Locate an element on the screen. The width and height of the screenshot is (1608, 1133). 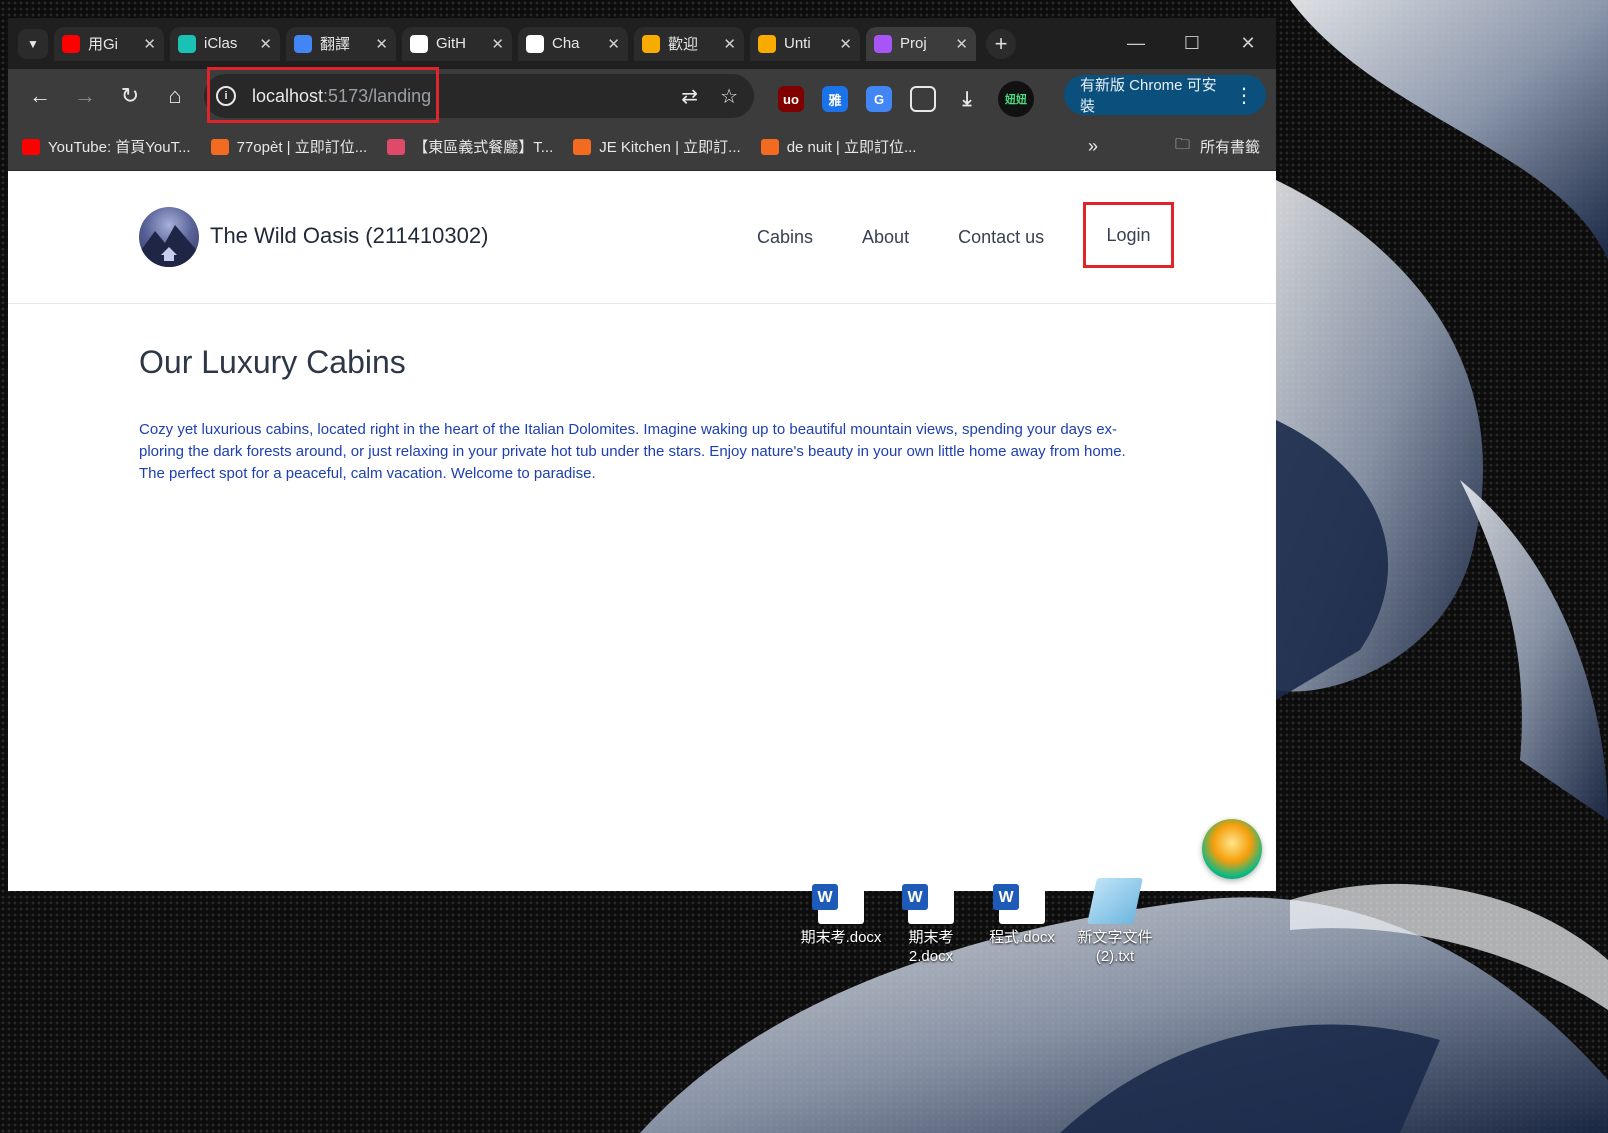
google-translate-icon: G is located at coordinates (879, 99).